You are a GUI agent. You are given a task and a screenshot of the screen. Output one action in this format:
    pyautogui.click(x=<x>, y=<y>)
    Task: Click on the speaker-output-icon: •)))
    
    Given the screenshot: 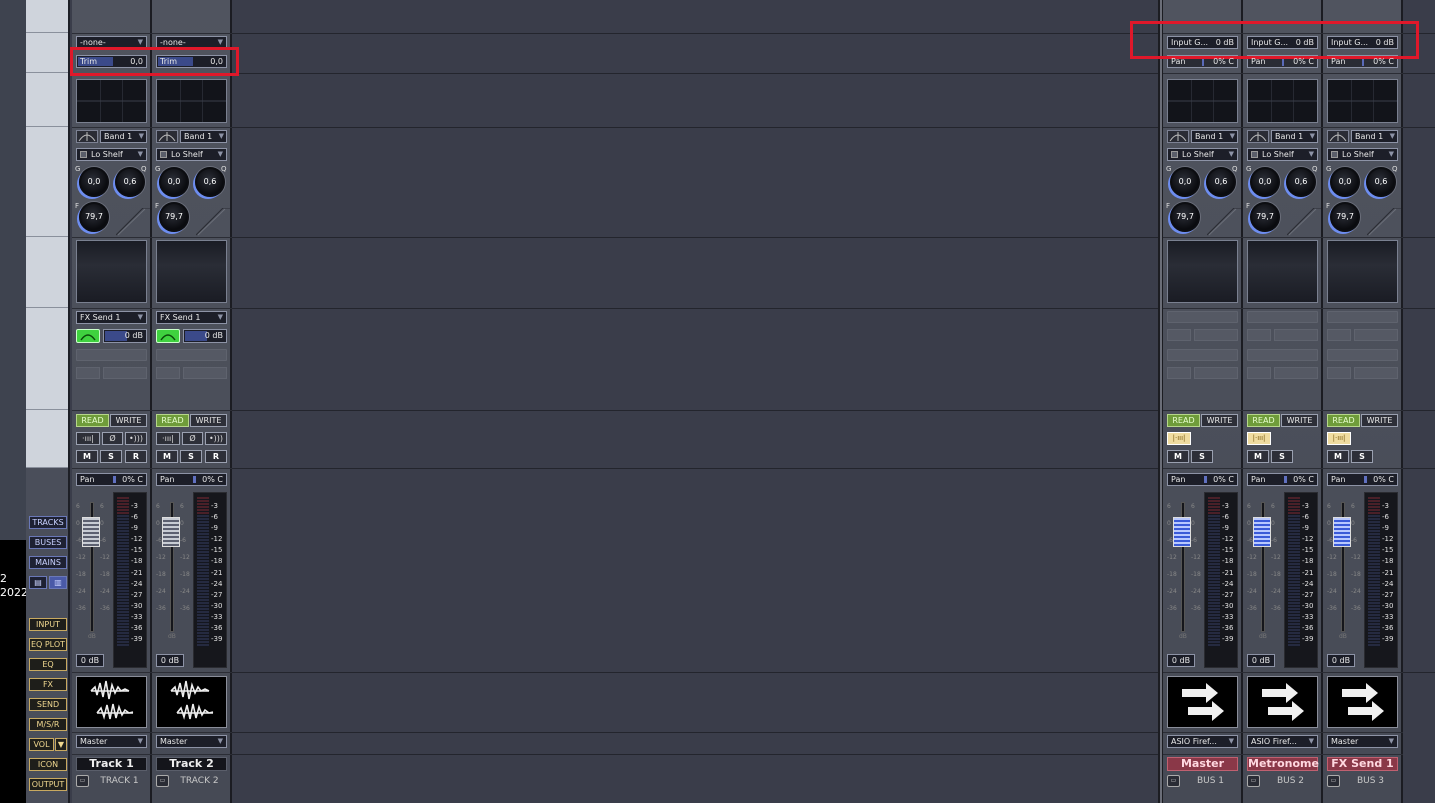 What is the action you would take?
    pyautogui.click(x=216, y=438)
    